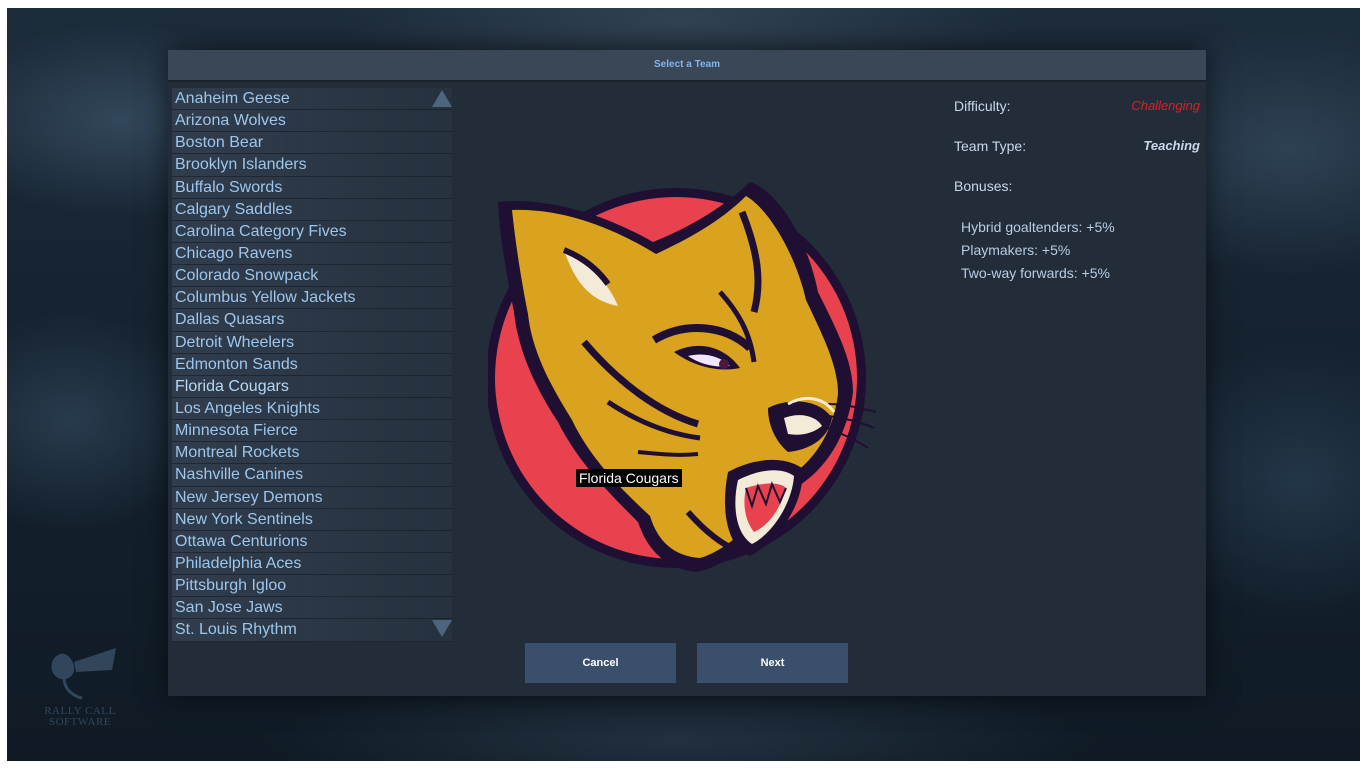  I want to click on team-list-item: Los Angeles Knights, so click(312, 409).